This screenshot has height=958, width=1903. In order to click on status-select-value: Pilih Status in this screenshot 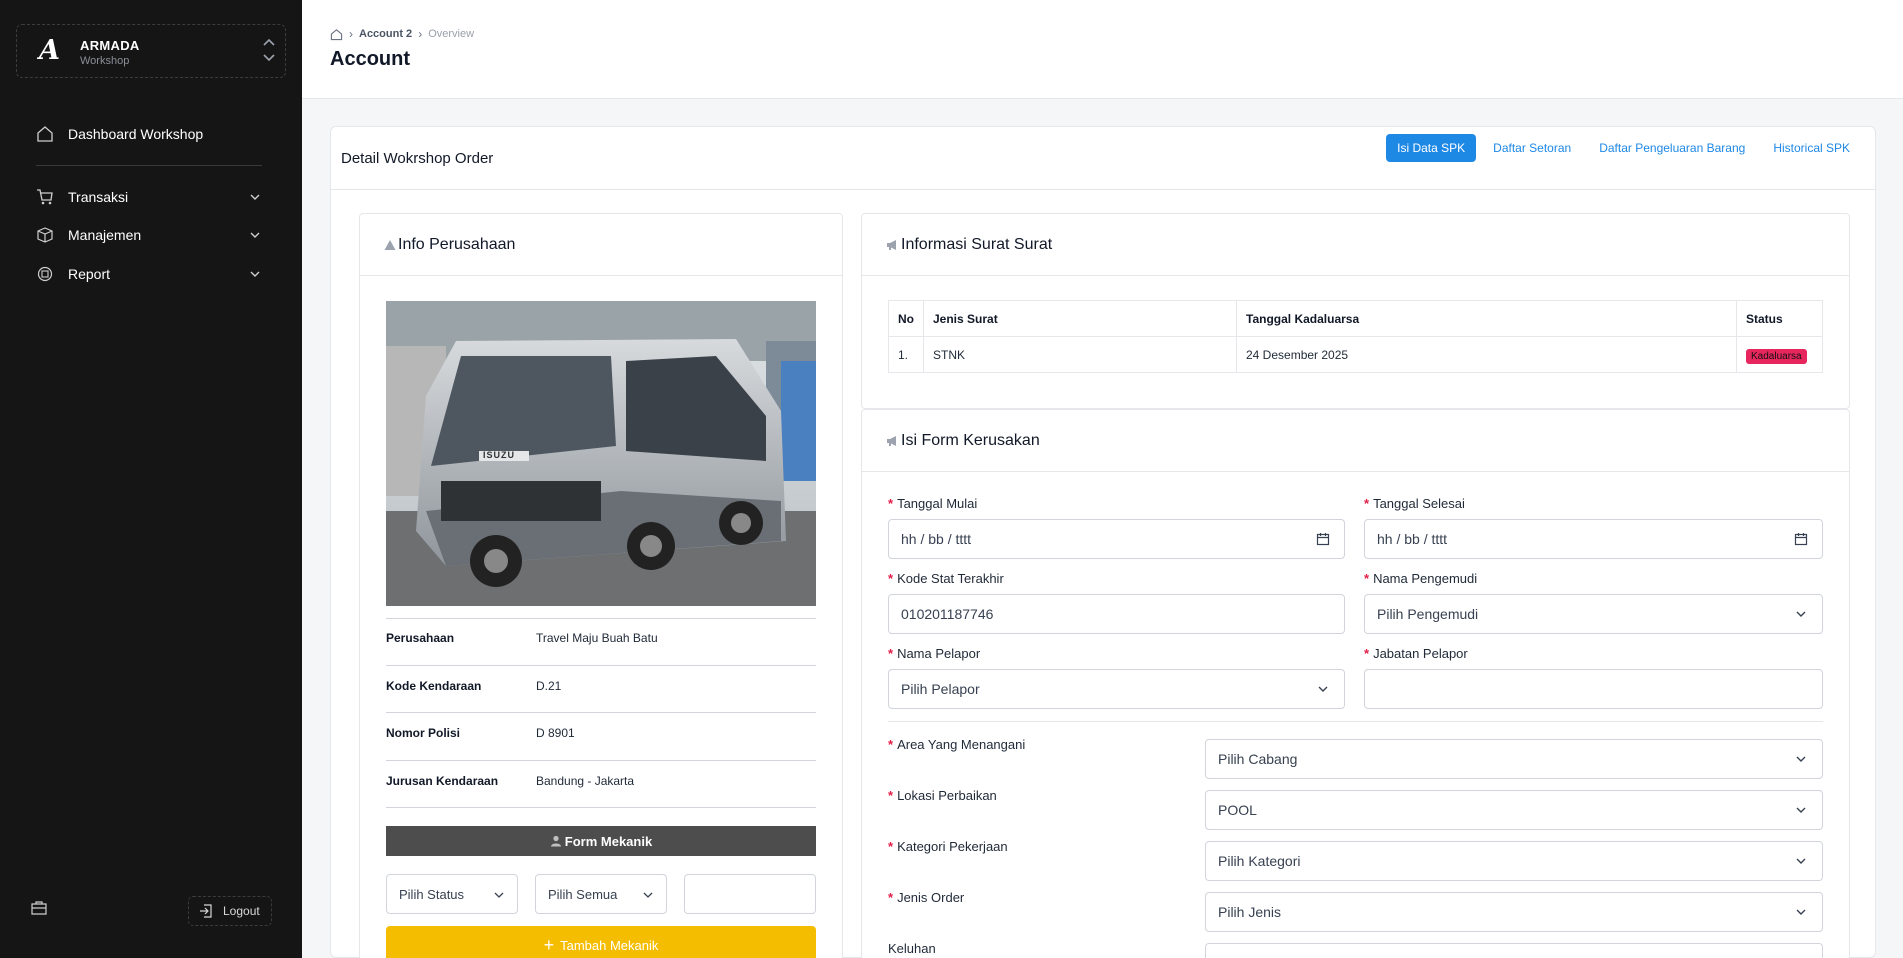, I will do `click(432, 894)`.